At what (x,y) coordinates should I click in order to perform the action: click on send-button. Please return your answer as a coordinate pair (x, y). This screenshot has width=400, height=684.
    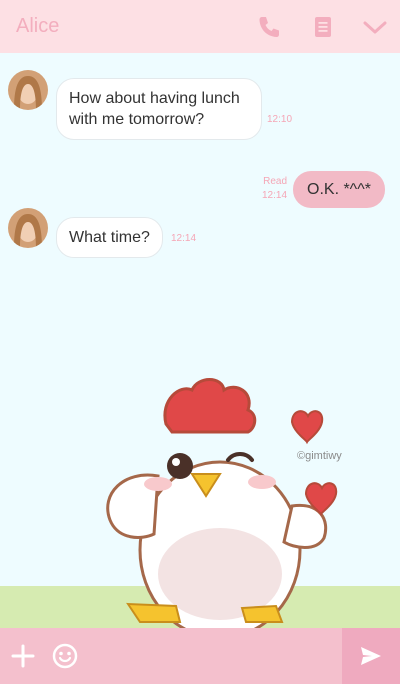
    Looking at the image, I should click on (371, 656).